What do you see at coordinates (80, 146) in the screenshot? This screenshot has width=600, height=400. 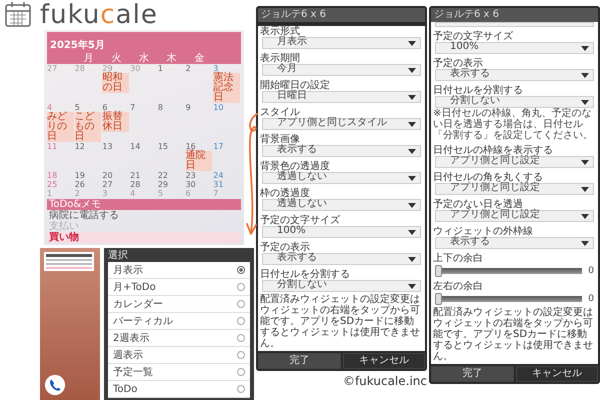 I see `day-number: 12` at bounding box center [80, 146].